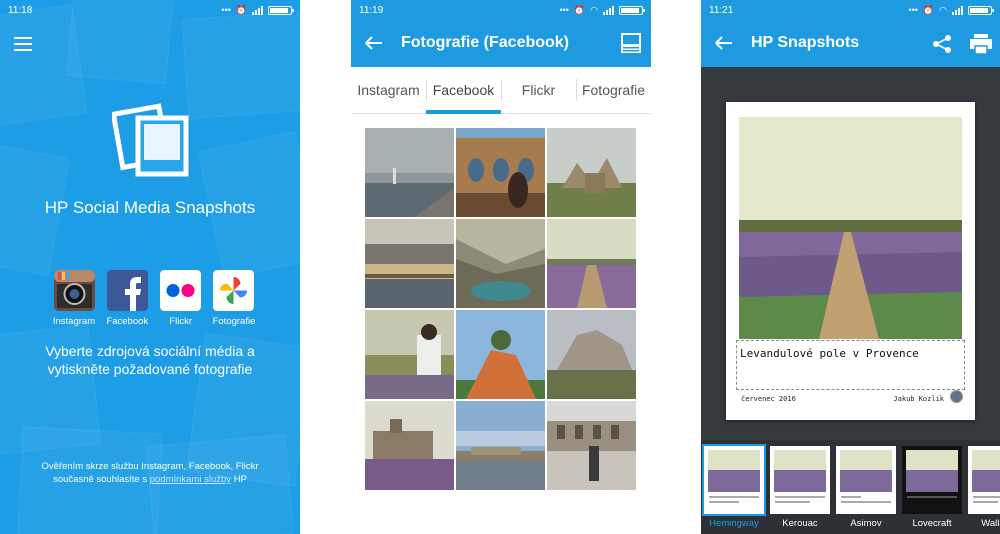  I want to click on template-strip: Hemingway Kerouac Asimov Lovecraft Wall, so click(850, 487).